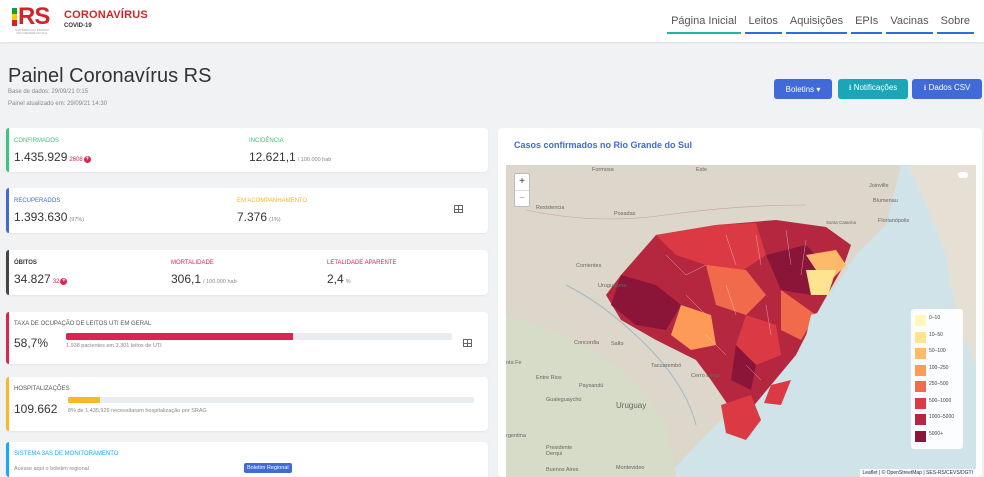 Image resolution: width=984 pixels, height=477 pixels. I want to click on boletim-regional-button: Boletim Regional, so click(268, 468).